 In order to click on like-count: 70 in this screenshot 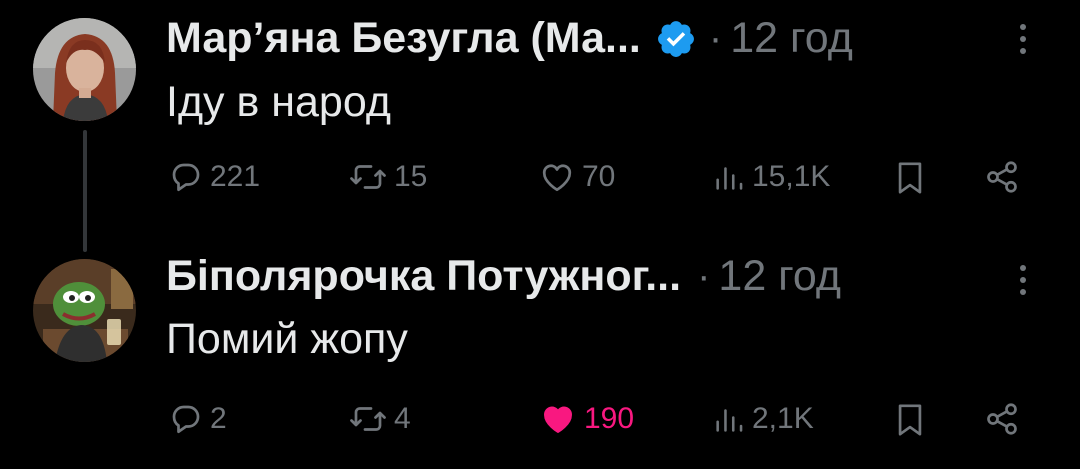, I will do `click(599, 176)`.